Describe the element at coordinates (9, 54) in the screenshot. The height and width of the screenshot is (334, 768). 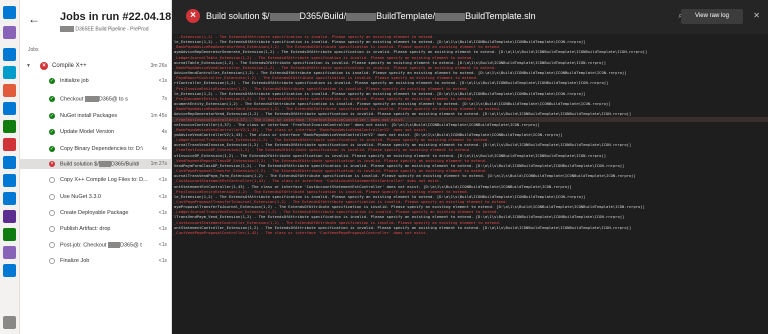
I see `overview-icon` at that location.